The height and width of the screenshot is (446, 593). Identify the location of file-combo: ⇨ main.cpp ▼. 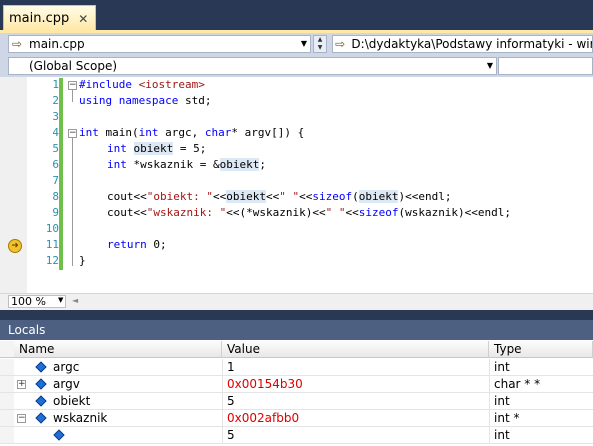
(159, 44).